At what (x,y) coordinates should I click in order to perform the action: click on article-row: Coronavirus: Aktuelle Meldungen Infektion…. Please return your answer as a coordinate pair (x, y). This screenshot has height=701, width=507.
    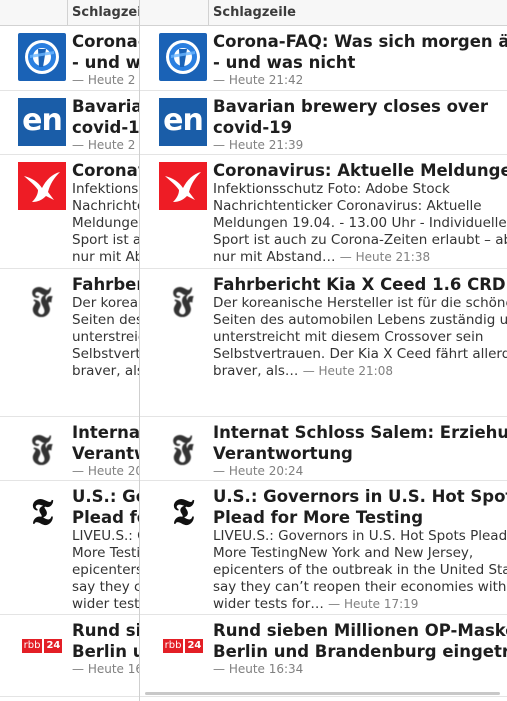
    Looking at the image, I should click on (323, 212).